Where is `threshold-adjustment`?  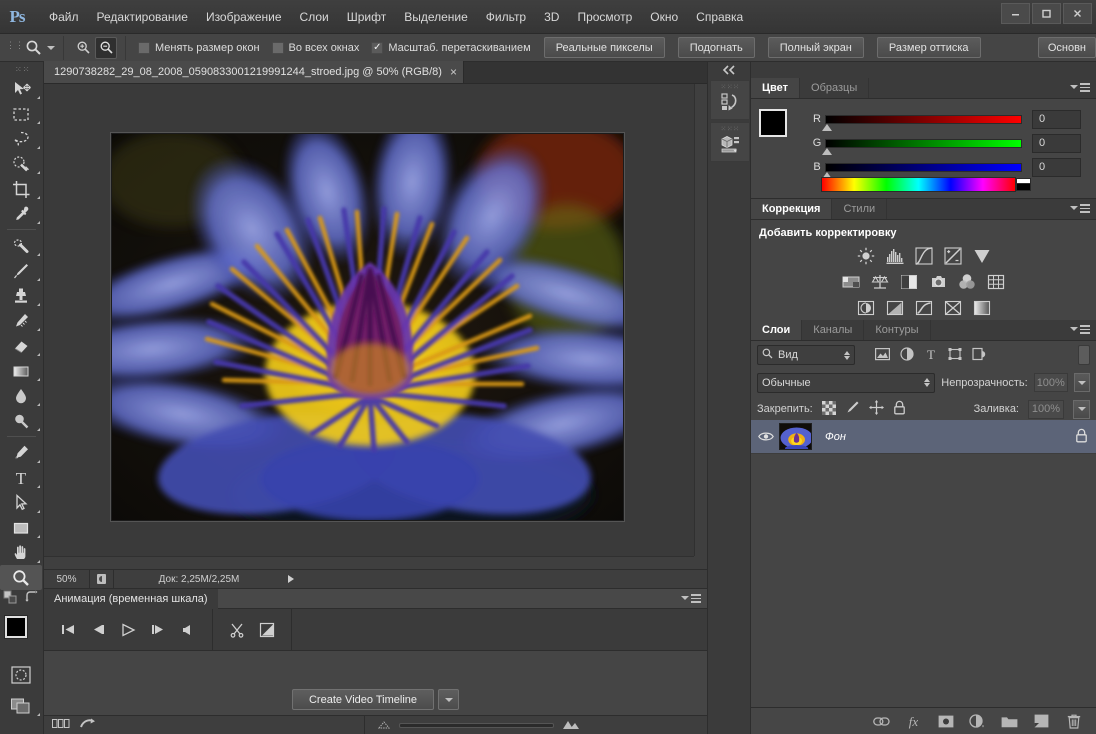
threshold-adjustment is located at coordinates (924, 308).